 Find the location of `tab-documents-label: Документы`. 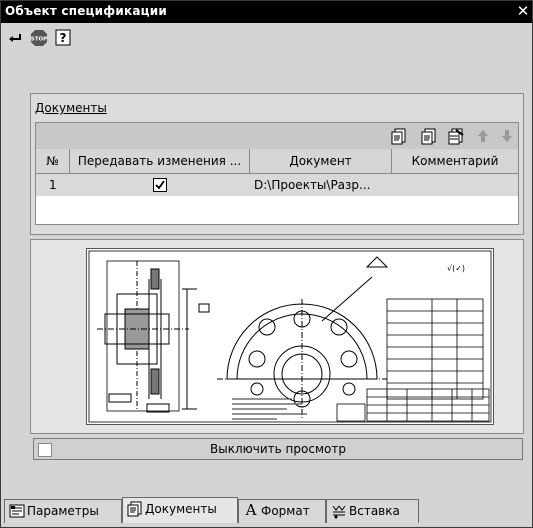

tab-documents-label: Документы is located at coordinates (181, 509).